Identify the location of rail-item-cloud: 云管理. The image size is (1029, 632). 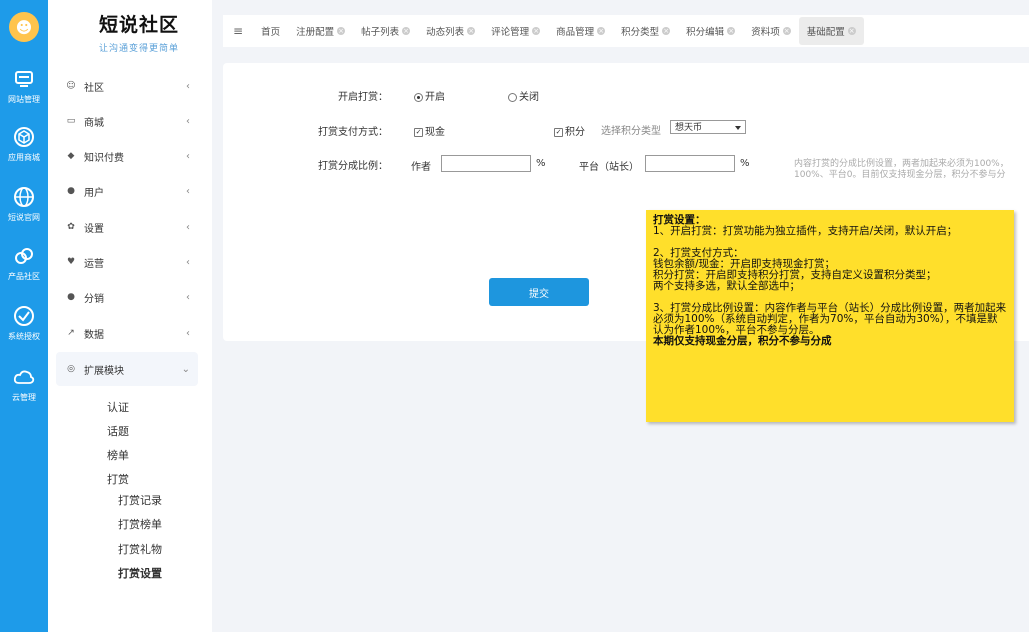
(24, 383).